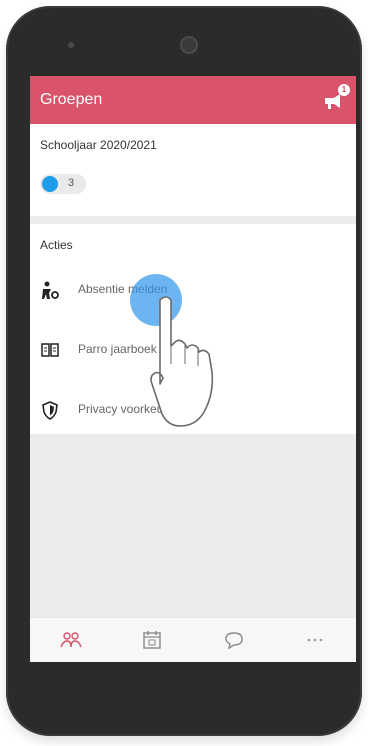 This screenshot has height=746, width=368. Describe the element at coordinates (71, 99) in the screenshot. I see `app-title: Groepen` at that location.